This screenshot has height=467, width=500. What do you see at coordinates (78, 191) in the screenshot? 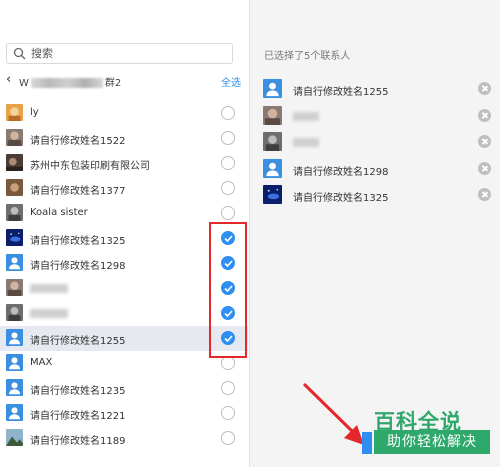
I see `contact-name: 请自行修改姓名1377` at bounding box center [78, 191].